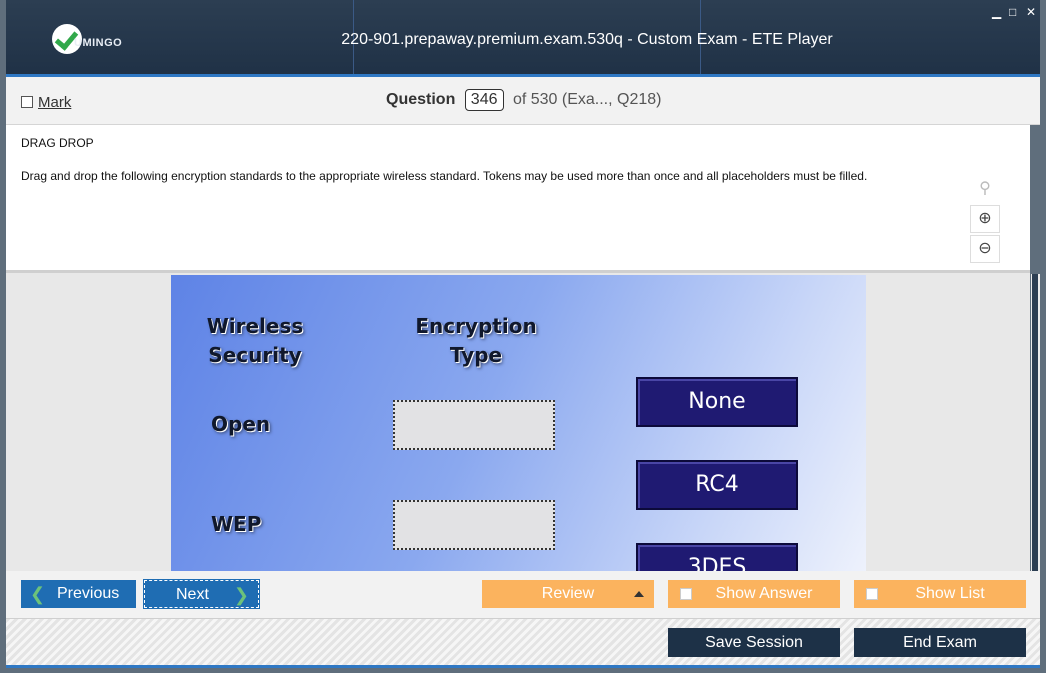  What do you see at coordinates (241, 595) in the screenshot?
I see `chevron-right-icon: ❯` at bounding box center [241, 595].